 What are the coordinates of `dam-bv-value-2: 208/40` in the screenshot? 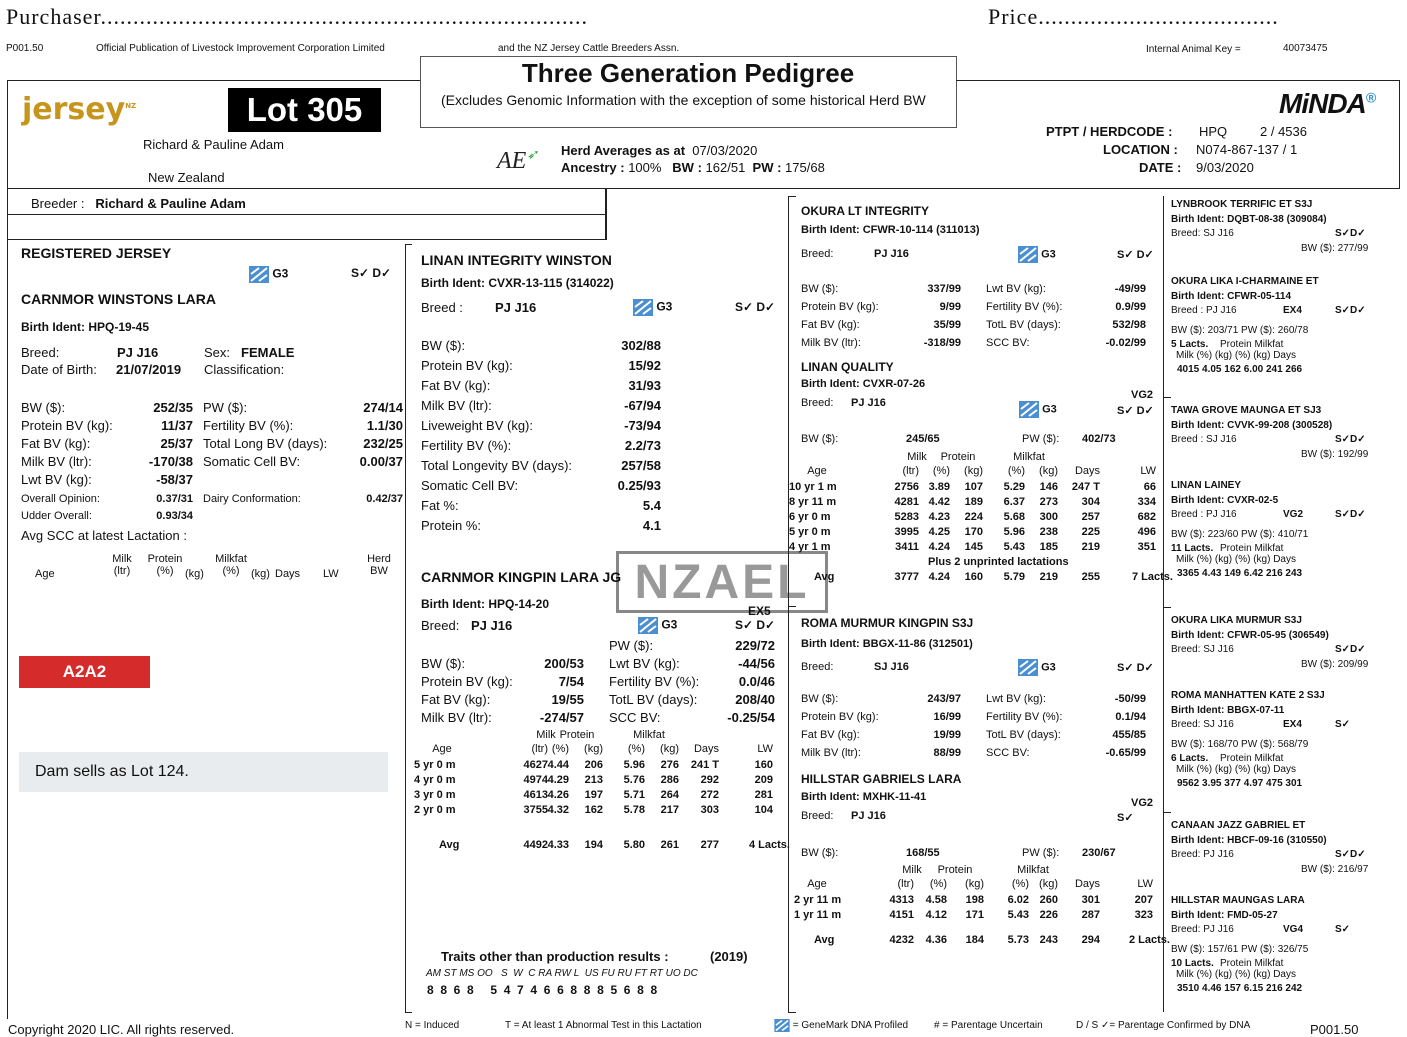 It's located at (755, 699).